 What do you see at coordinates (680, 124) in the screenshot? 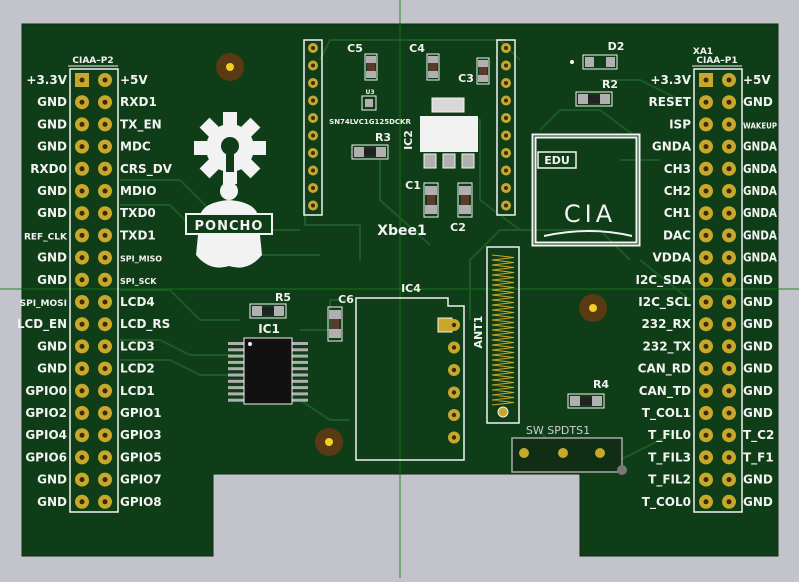
I see `header-right-label-left-3: ISP` at bounding box center [680, 124].